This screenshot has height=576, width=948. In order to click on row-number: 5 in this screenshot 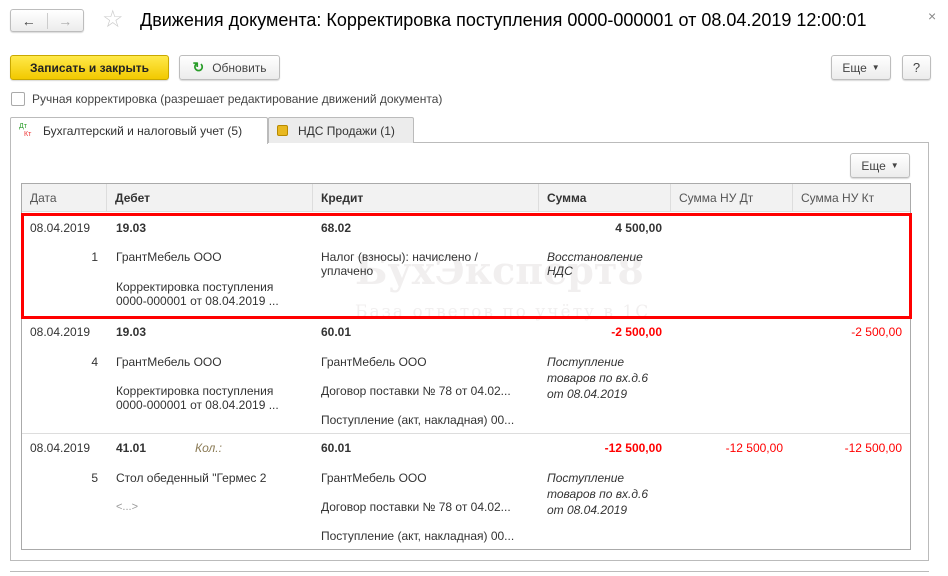, I will do `click(94, 478)`.